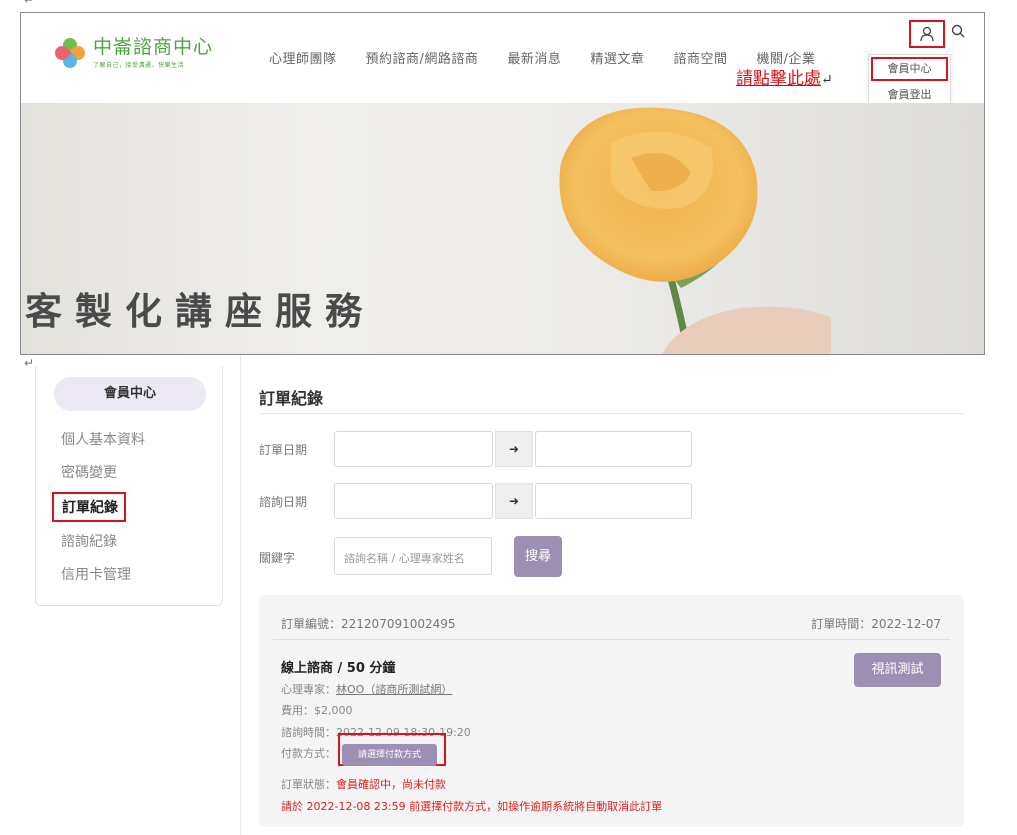  What do you see at coordinates (96, 574) in the screenshot?
I see `sidebar-item-credit-card: 信用卡管理` at bounding box center [96, 574].